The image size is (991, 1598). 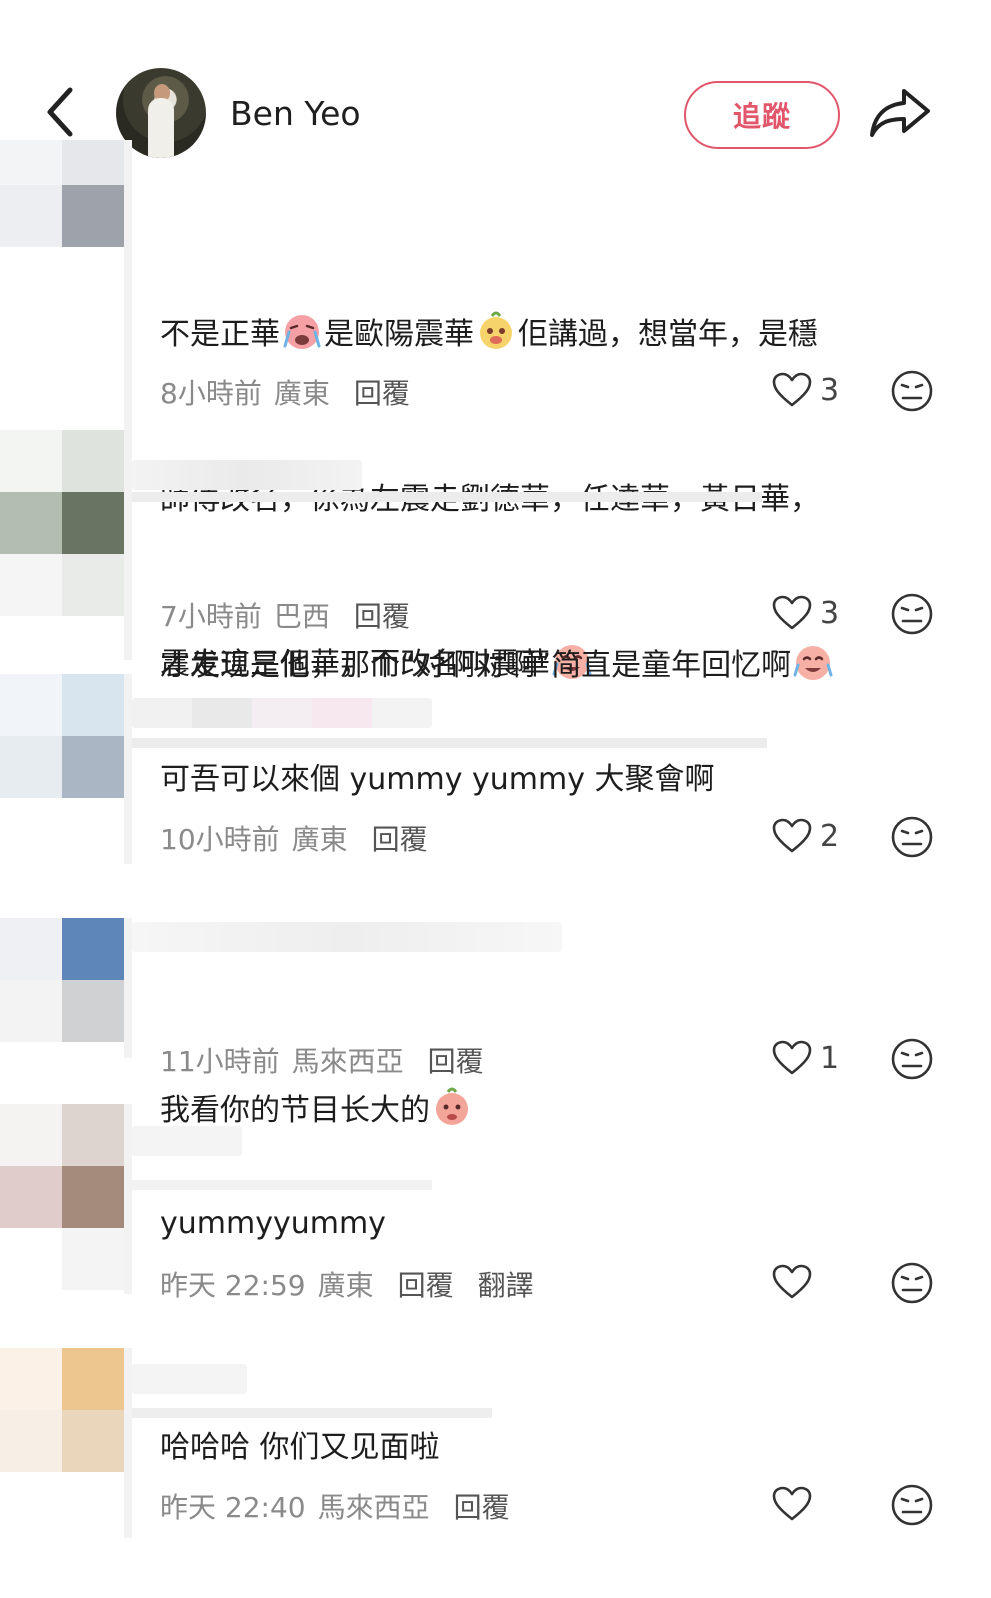 I want to click on comment-text: 可吾可以來個 yummy yummy 大聚會啊, so click(x=437, y=779).